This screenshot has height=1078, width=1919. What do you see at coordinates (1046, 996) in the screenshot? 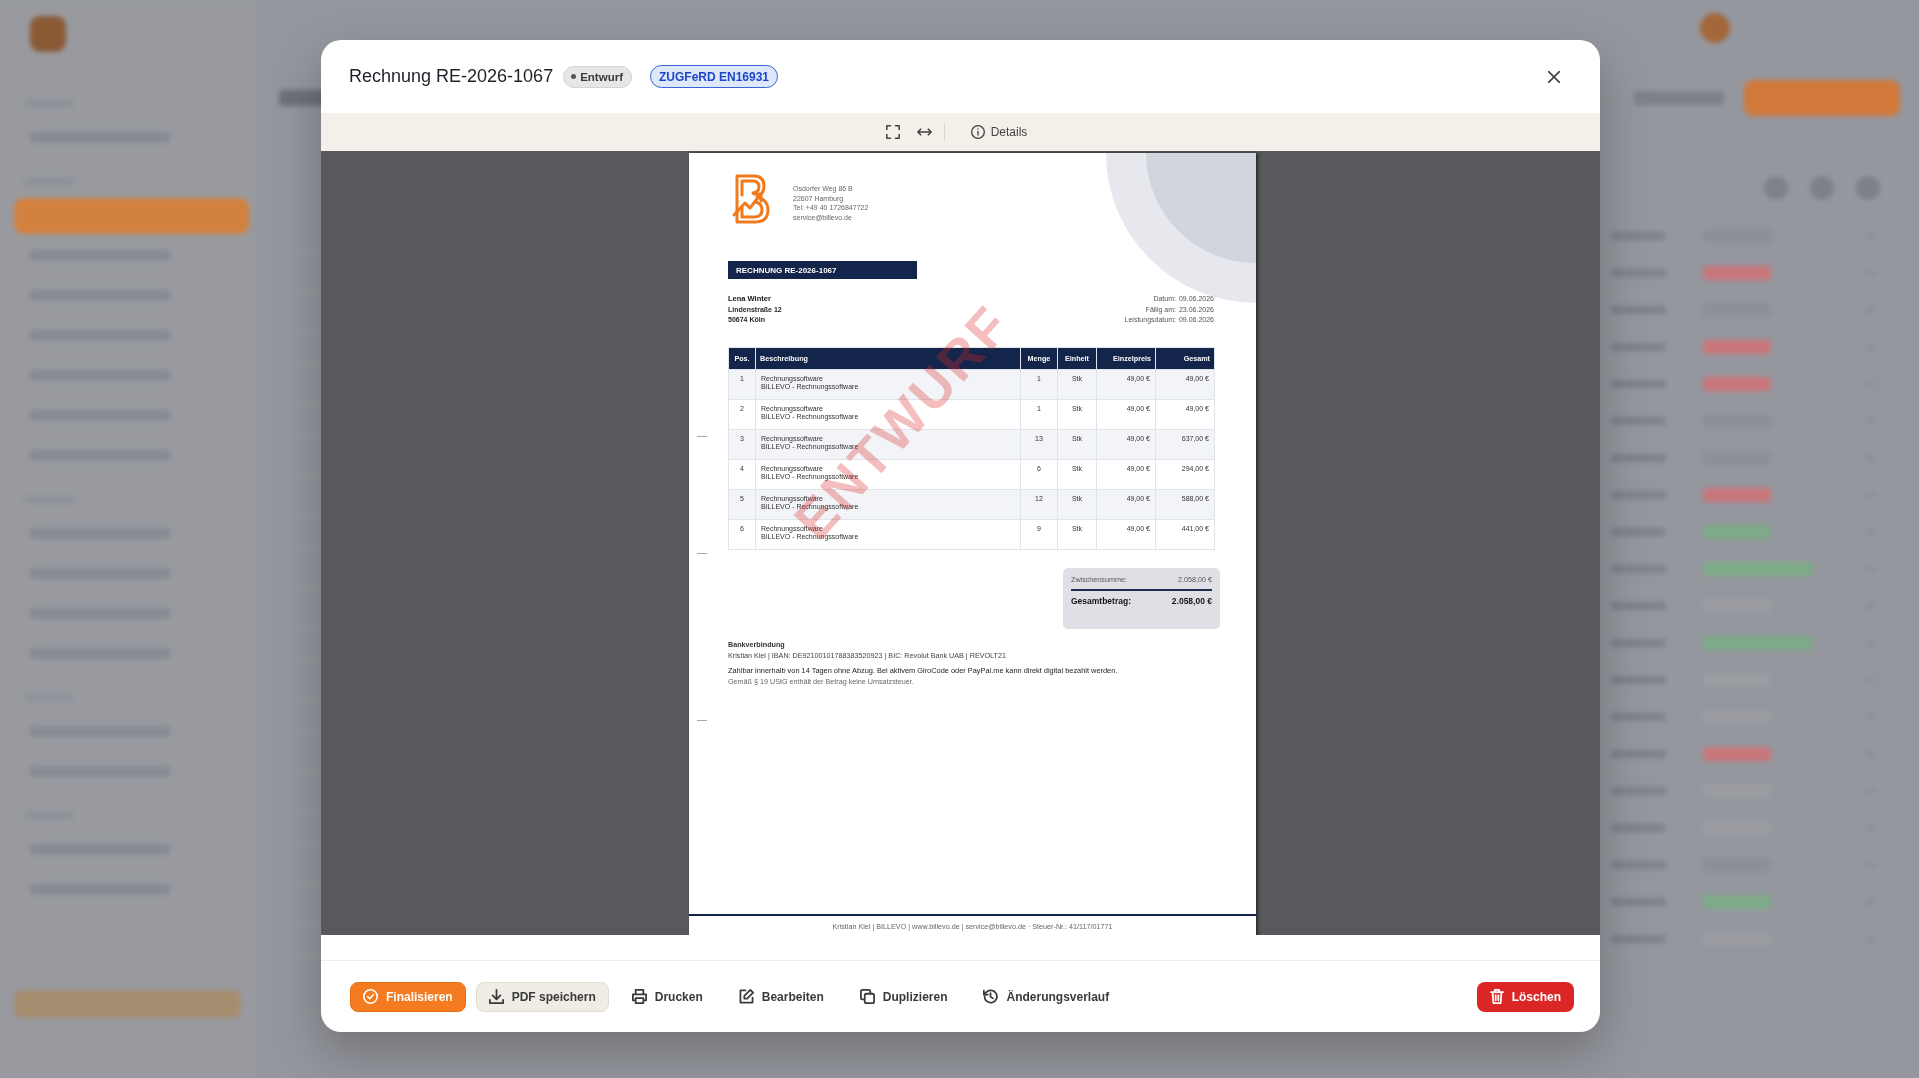
I see `history-button: Änderungsverlauf` at bounding box center [1046, 996].